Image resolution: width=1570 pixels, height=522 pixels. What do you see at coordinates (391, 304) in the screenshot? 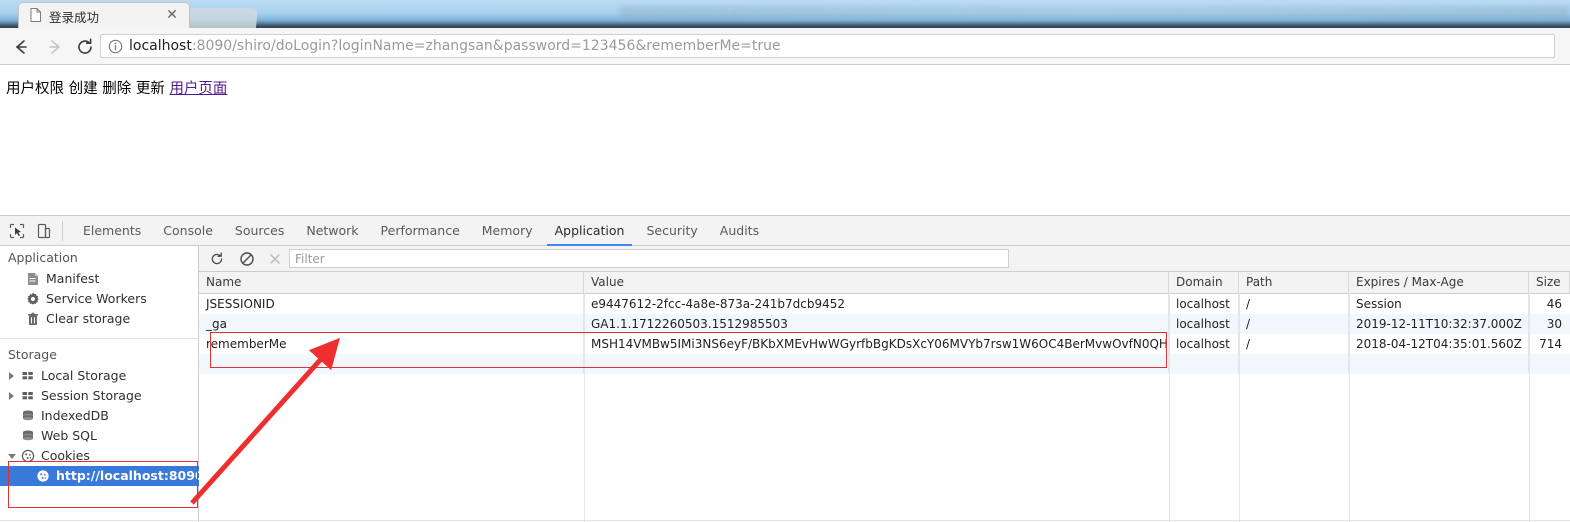
I see `cell-name: JSESSIONID` at bounding box center [391, 304].